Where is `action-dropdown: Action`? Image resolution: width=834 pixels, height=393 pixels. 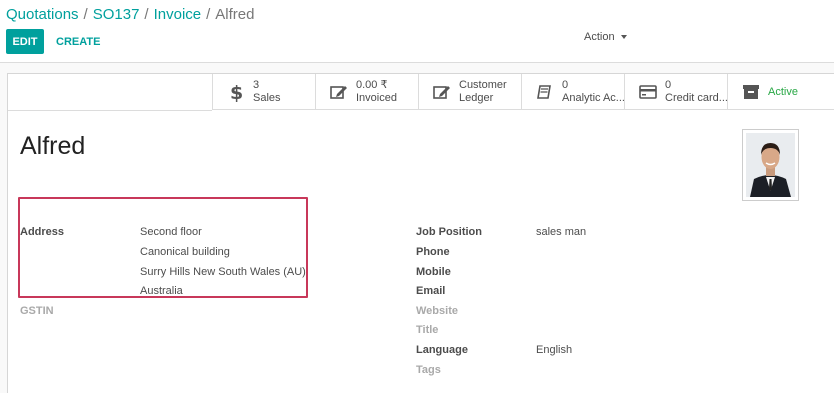 action-dropdown: Action is located at coordinates (605, 37).